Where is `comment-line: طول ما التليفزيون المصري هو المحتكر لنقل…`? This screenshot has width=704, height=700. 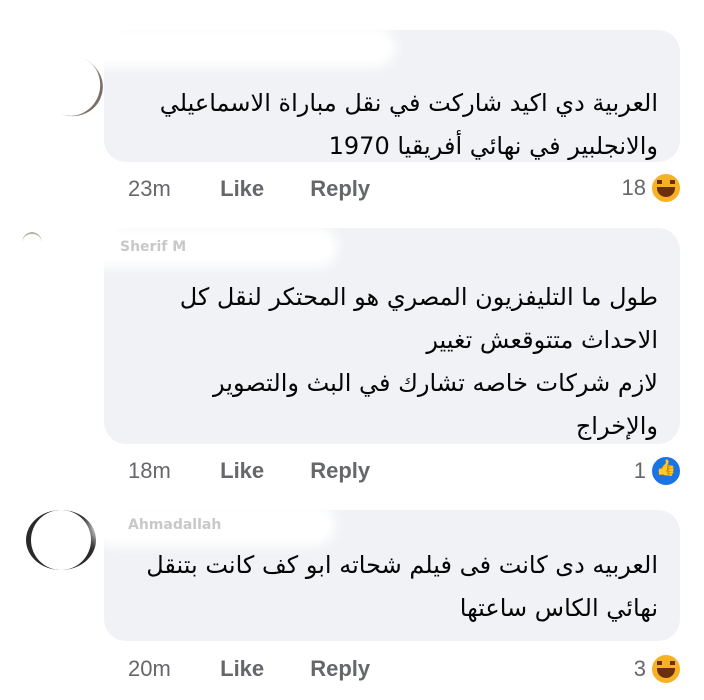 comment-line: طول ما التليفزيون المصري هو المحتكر لنقل… is located at coordinates (418, 297).